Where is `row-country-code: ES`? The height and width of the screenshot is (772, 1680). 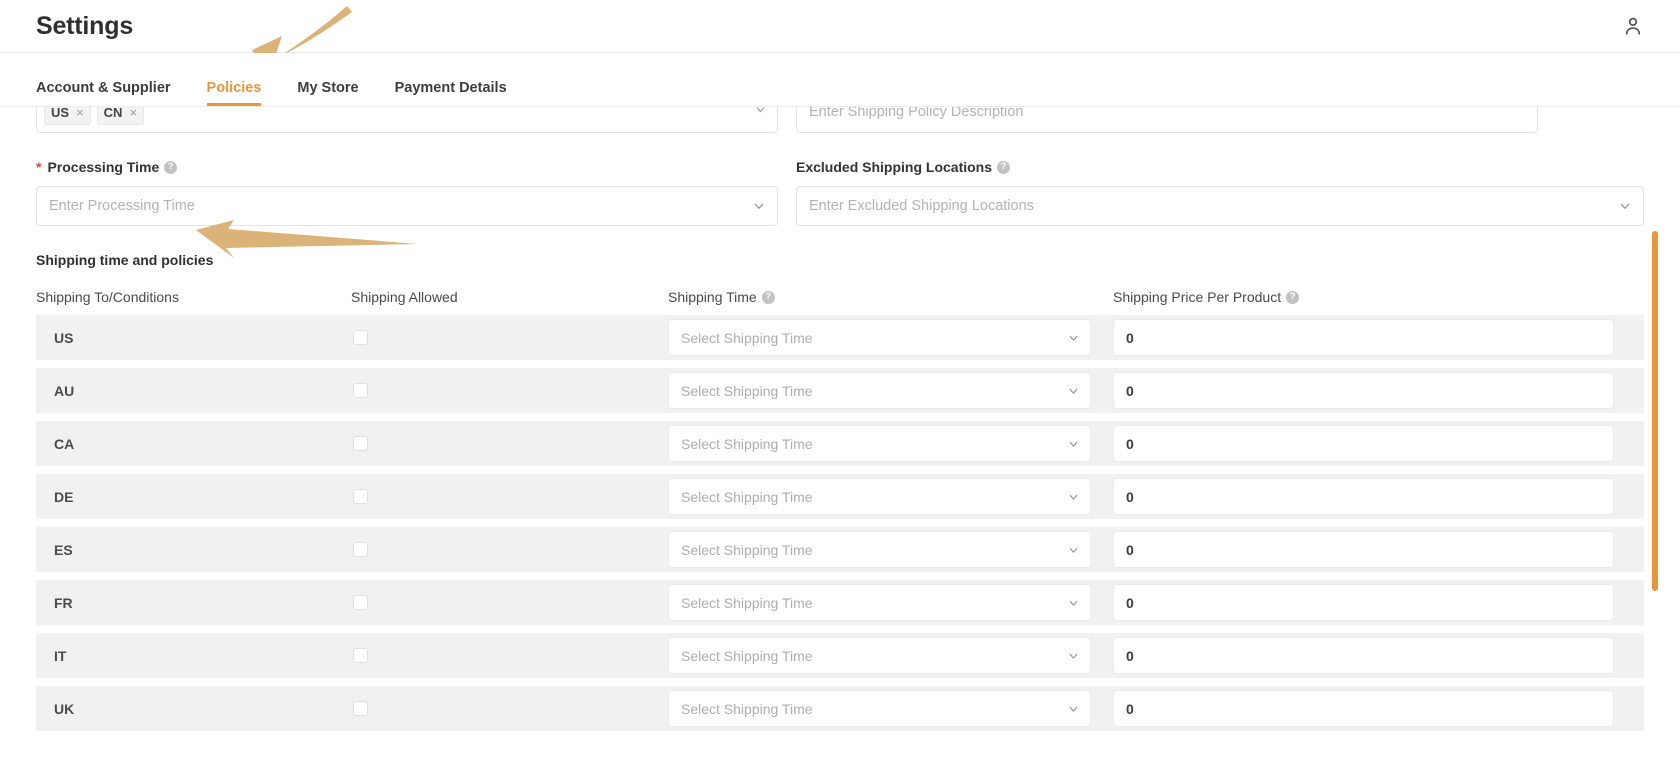 row-country-code: ES is located at coordinates (63, 549).